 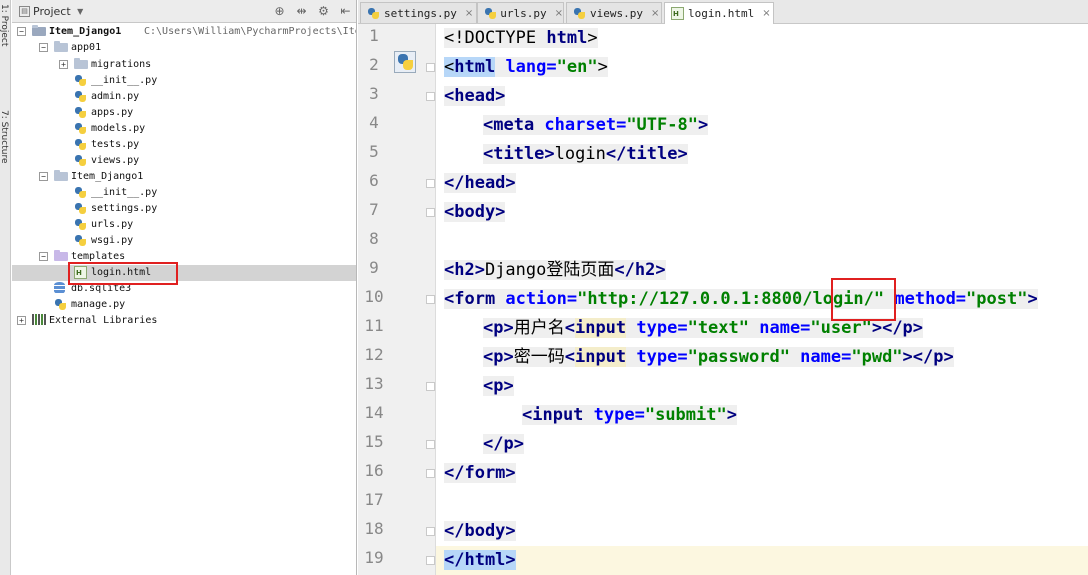 I want to click on tree-item: tests.py, so click(x=184, y=145).